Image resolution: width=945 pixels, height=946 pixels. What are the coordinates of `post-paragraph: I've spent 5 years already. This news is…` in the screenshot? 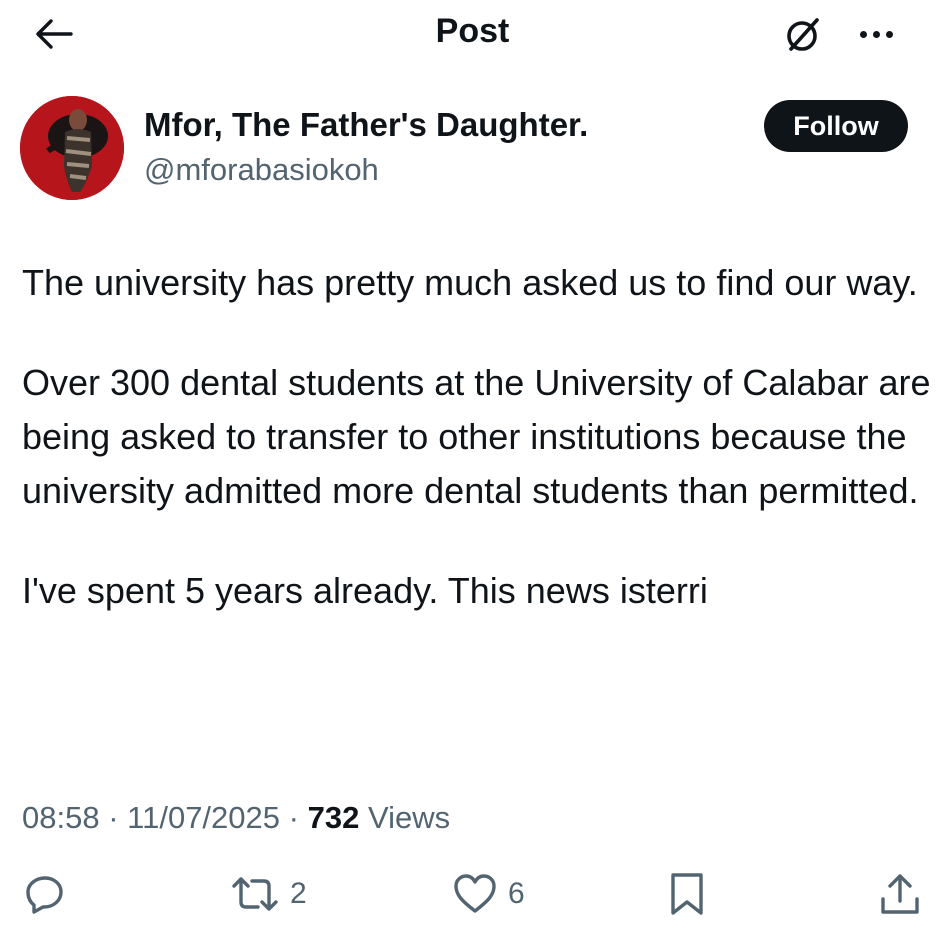 It's located at (365, 590).